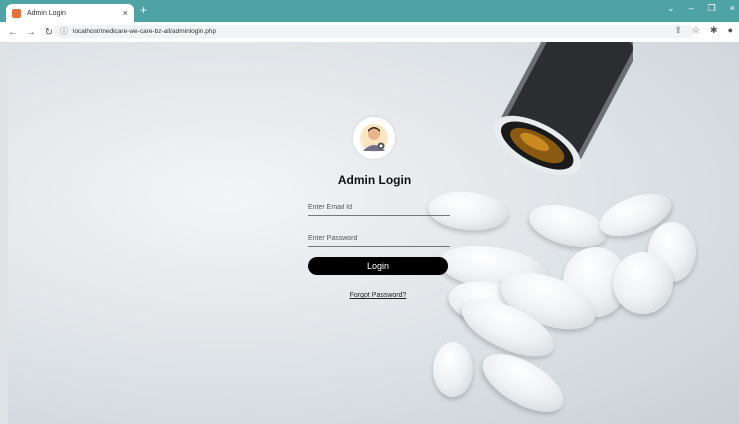 The width and height of the screenshot is (739, 424). What do you see at coordinates (31, 32) in the screenshot?
I see `forward-icon: →` at bounding box center [31, 32].